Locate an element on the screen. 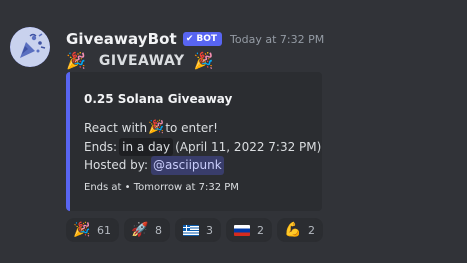 The image size is (467, 263). reaction-russia-flag: 2 is located at coordinates (249, 230).